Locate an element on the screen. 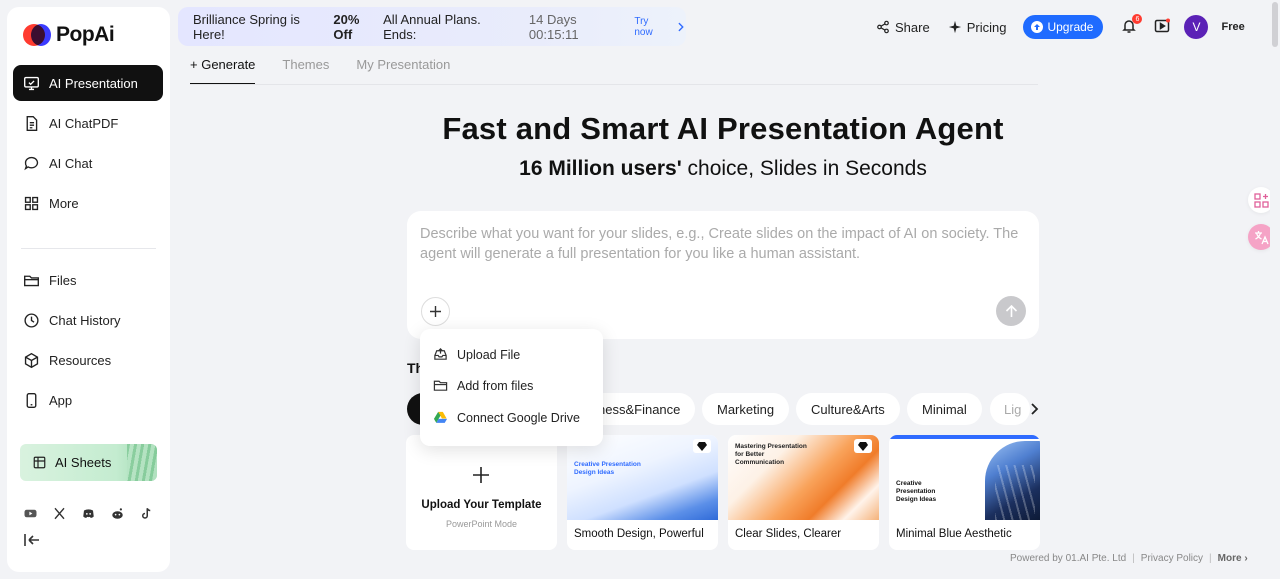  sidebar-item-label: App is located at coordinates (61, 400).